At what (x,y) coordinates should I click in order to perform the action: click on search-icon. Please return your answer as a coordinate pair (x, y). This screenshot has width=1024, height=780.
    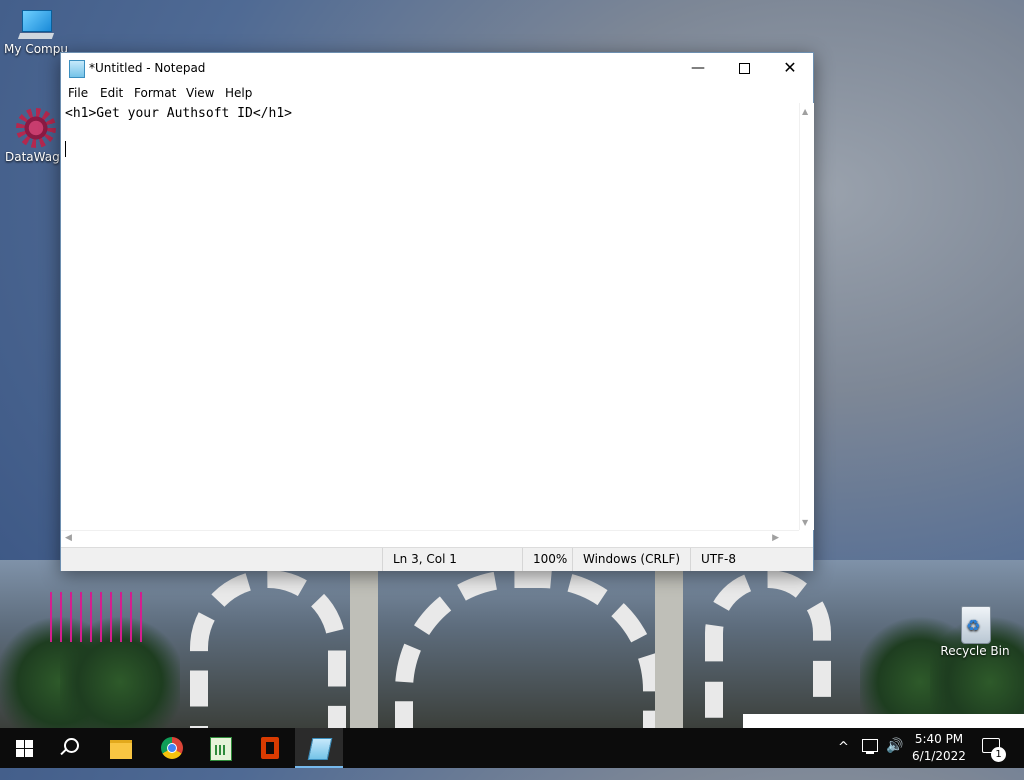
    Looking at the image, I should click on (71, 745).